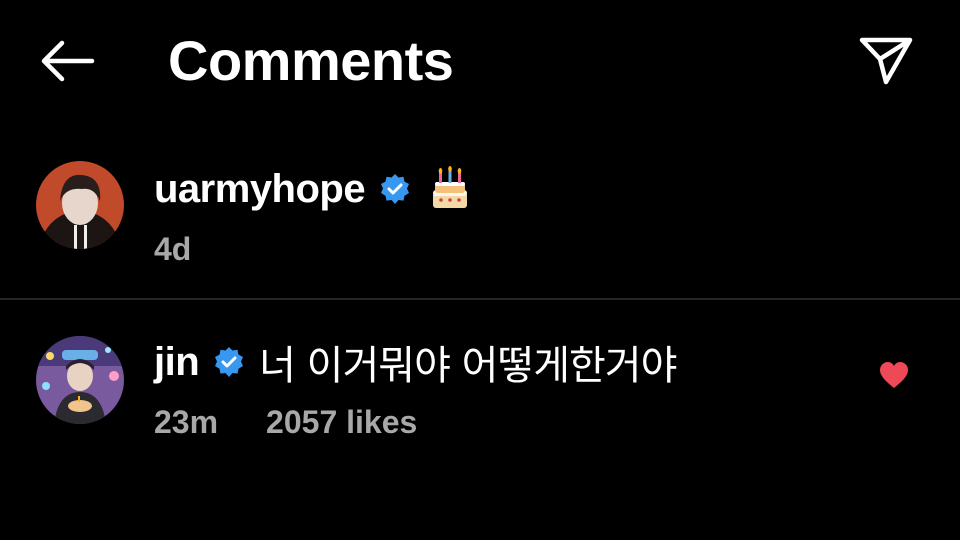 This screenshot has height=540, width=960. What do you see at coordinates (311, 60) in the screenshot?
I see `page-title: Comments` at bounding box center [311, 60].